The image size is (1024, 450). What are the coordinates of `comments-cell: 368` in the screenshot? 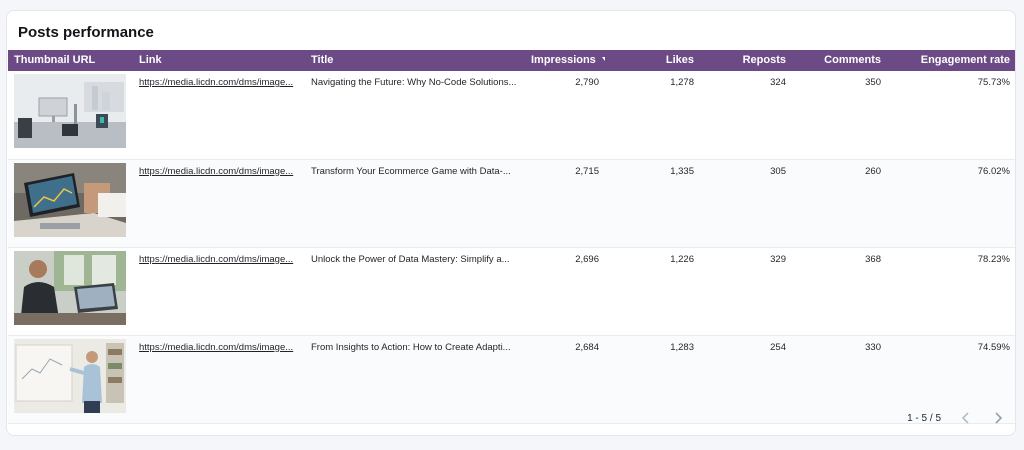 It's located at (873, 259).